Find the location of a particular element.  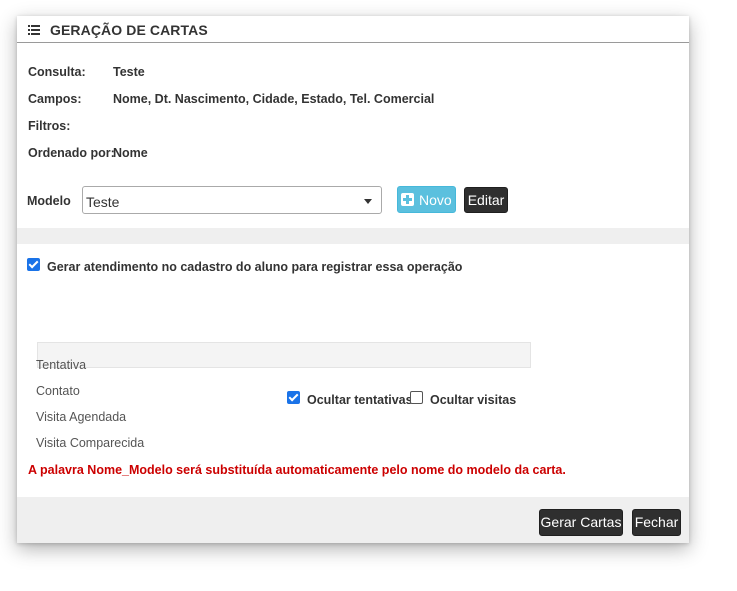

status-item-tentativa: Tentativa is located at coordinates (61, 365).